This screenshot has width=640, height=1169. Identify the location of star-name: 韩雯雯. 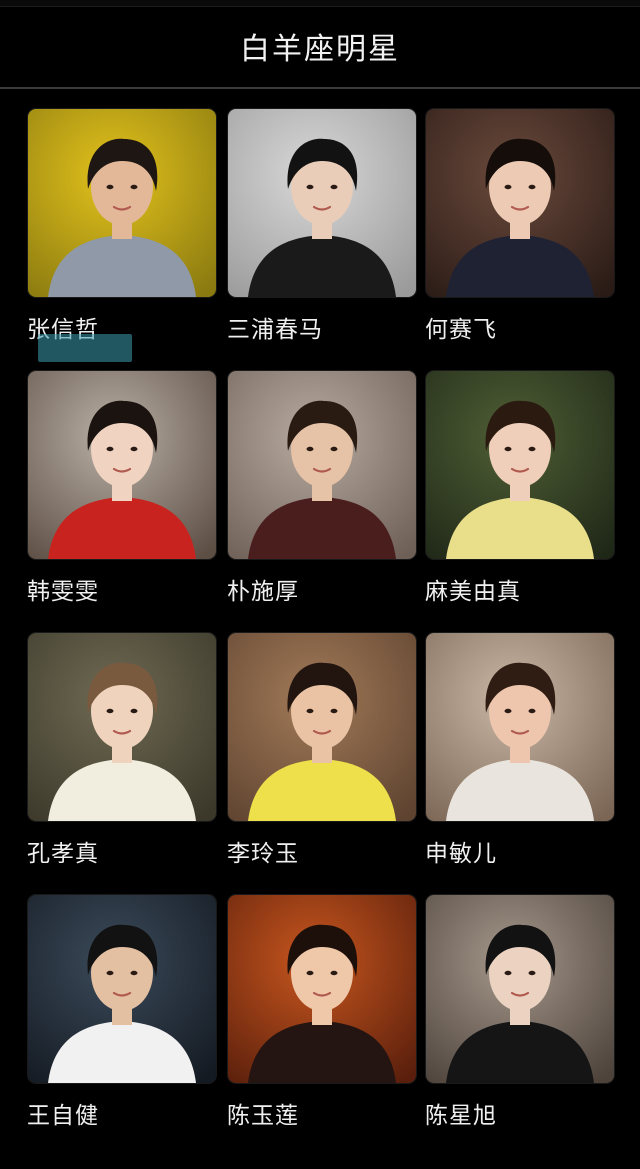
(63, 592).